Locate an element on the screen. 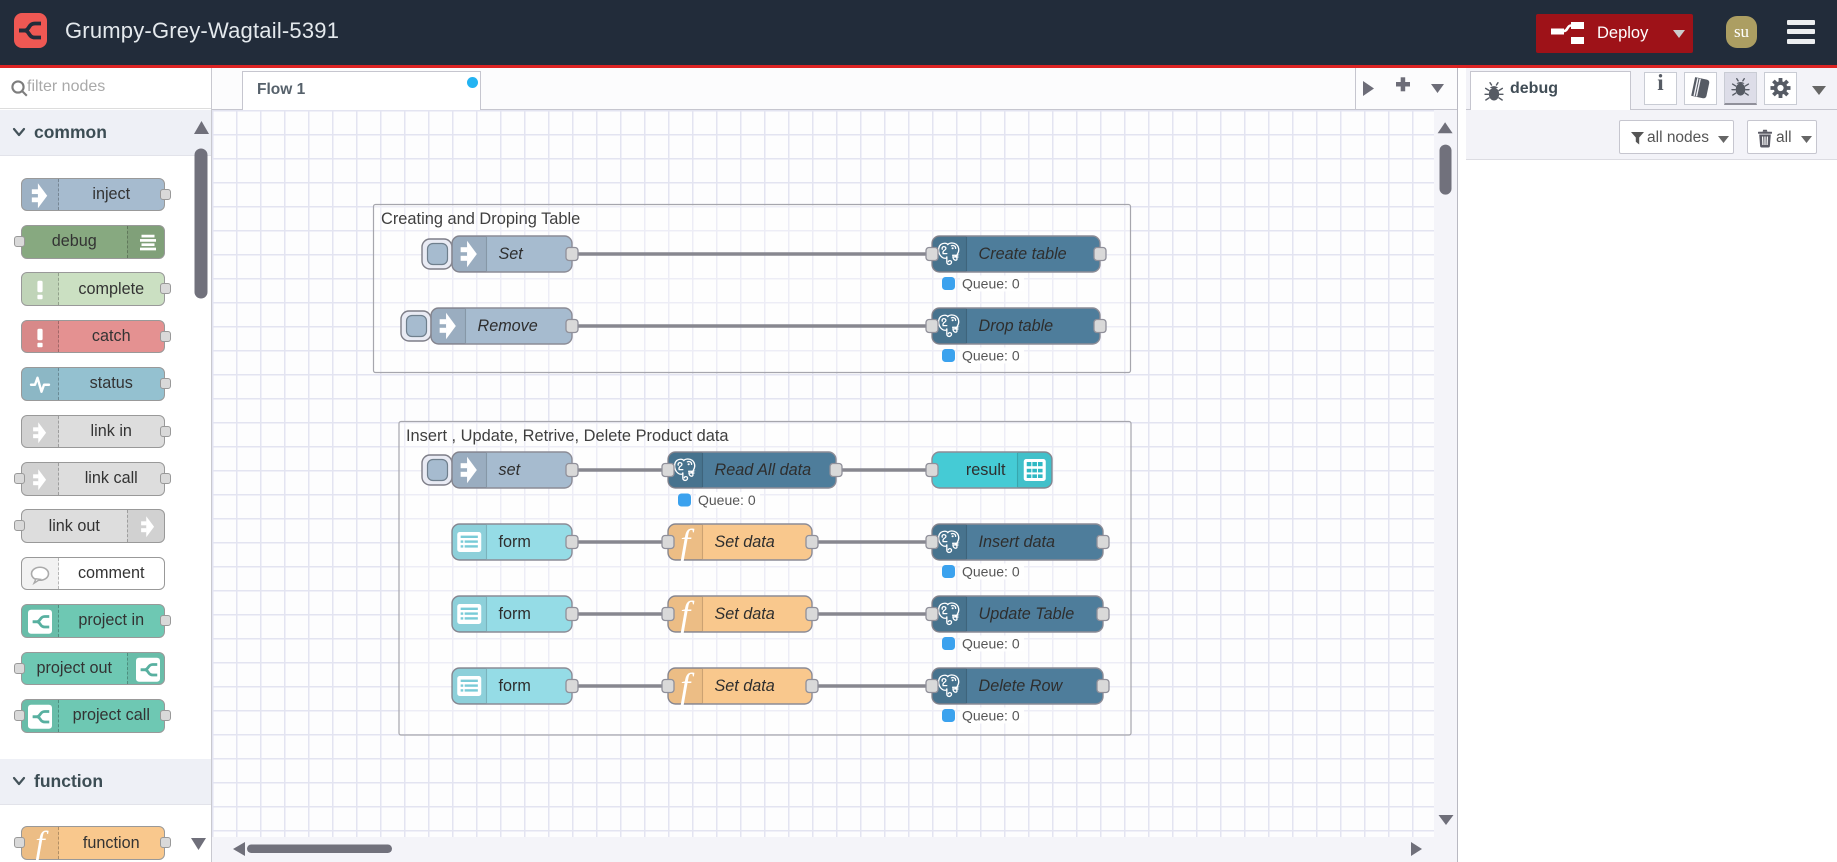 This screenshot has height=862, width=1837. svg-text: i is located at coordinates (1660, 84).